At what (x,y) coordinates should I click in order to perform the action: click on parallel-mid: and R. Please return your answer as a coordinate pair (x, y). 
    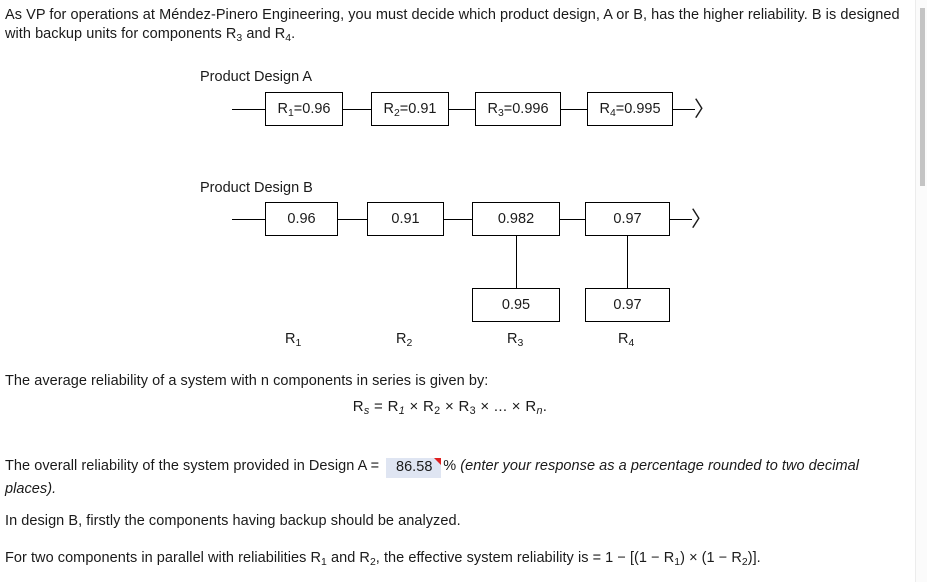
    Looking at the image, I should click on (348, 558).